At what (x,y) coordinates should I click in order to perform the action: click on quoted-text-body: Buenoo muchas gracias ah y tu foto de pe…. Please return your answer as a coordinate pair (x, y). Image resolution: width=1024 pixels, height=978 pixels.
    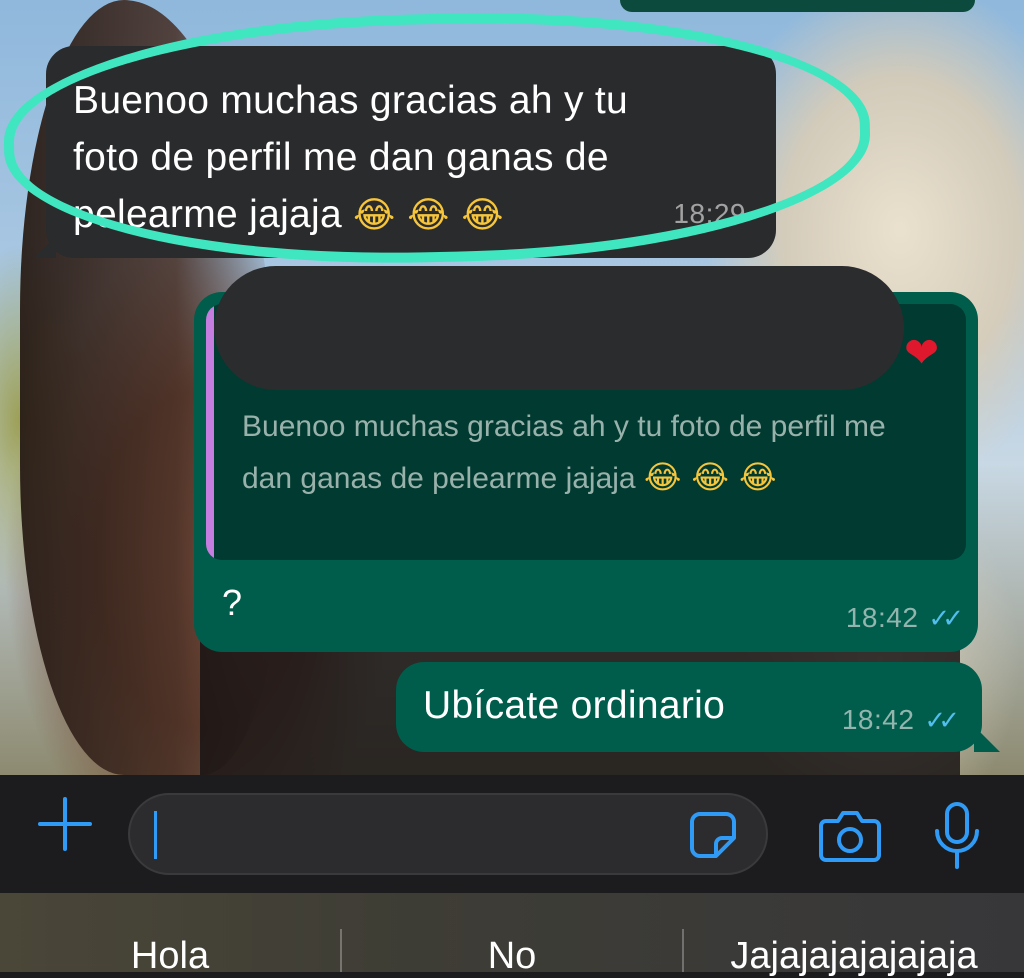
    Looking at the image, I should click on (564, 452).